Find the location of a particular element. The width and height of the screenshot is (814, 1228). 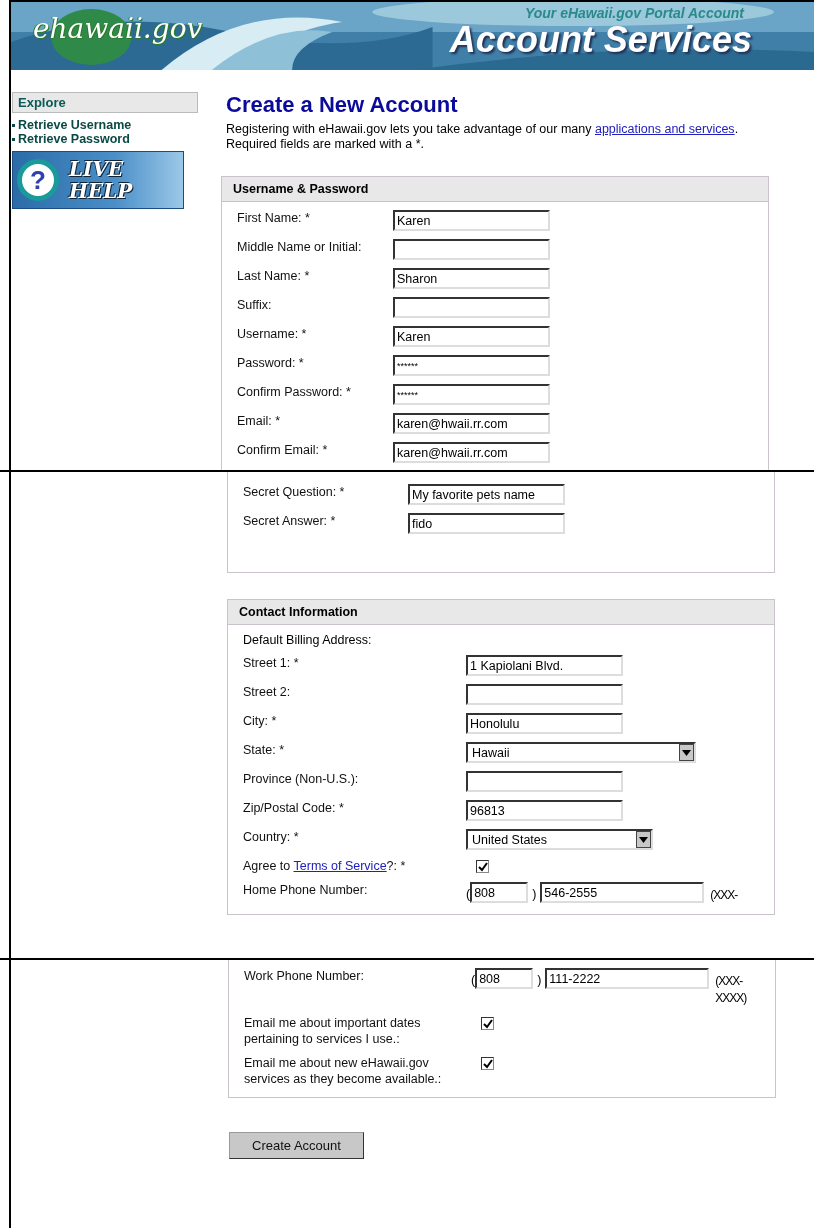

text-field: 1 Kapiolani Blvd. is located at coordinates (544, 665).